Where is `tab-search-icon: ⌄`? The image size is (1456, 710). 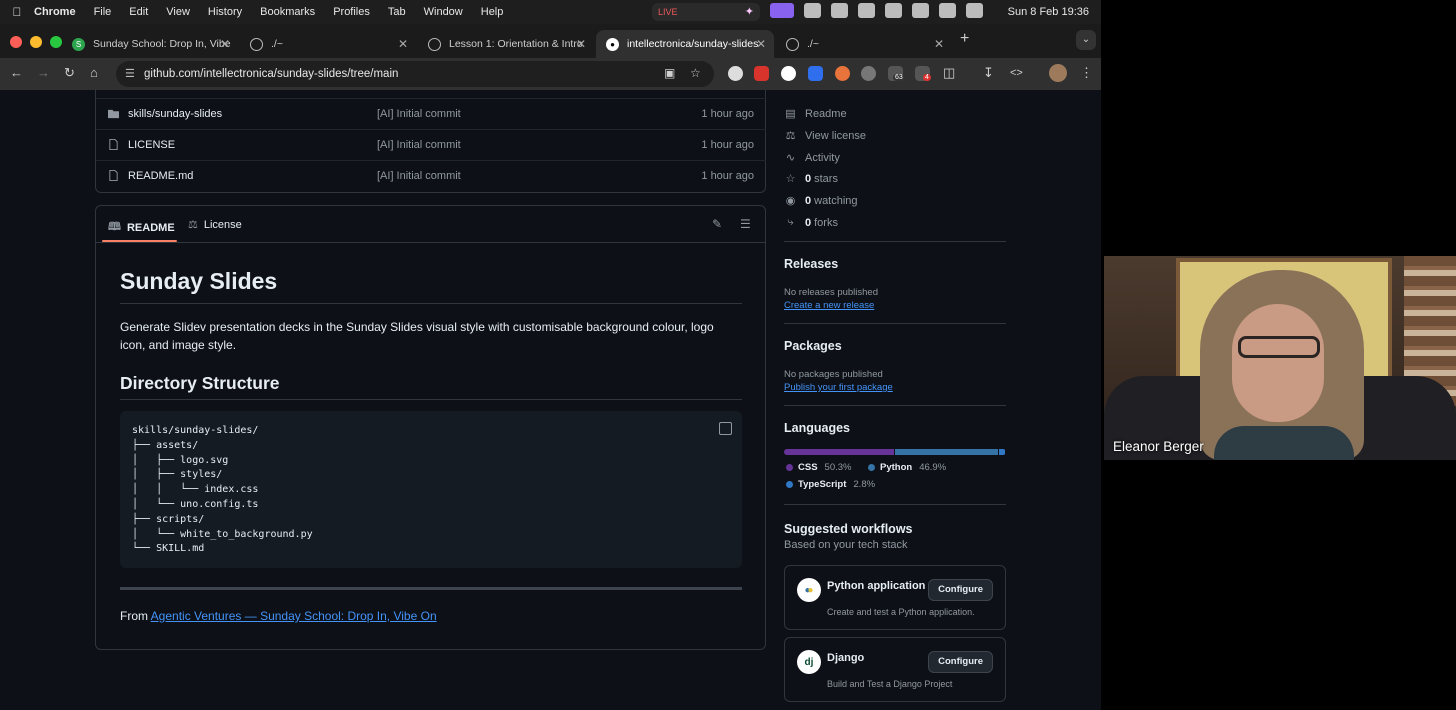
tab-search-icon: ⌄ is located at coordinates (1086, 40).